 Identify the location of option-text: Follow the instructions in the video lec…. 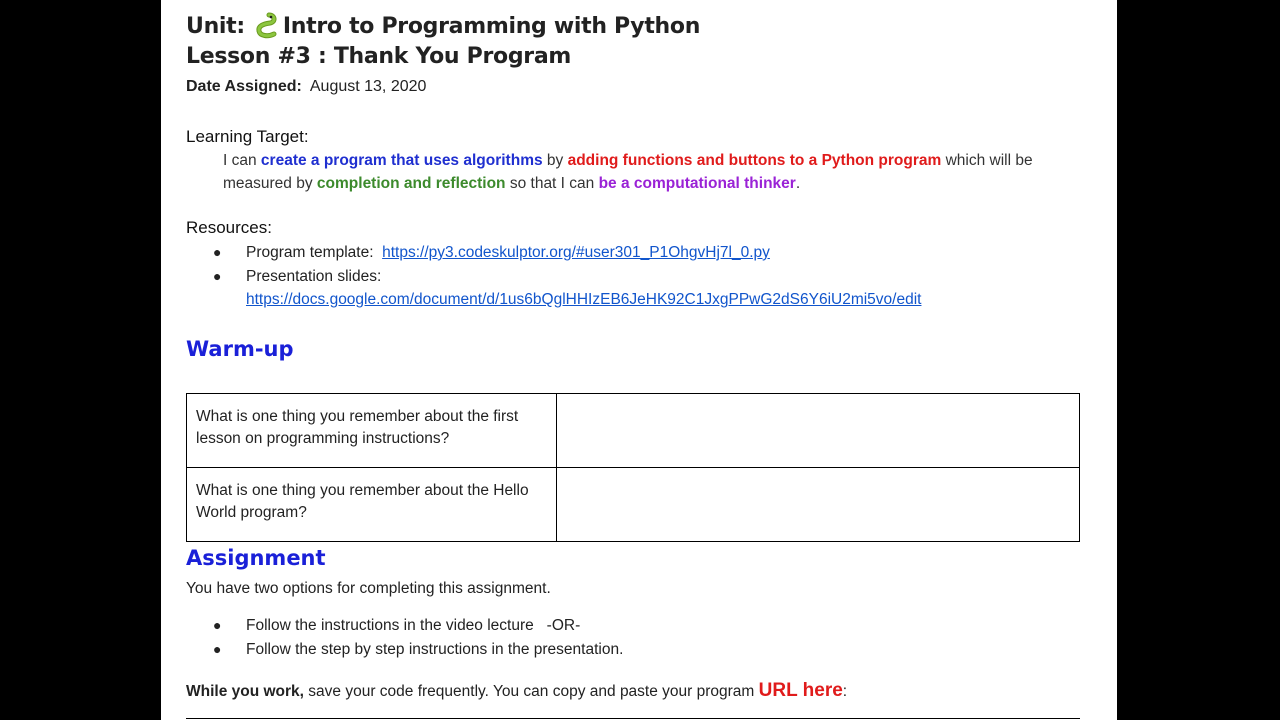
(413, 625).